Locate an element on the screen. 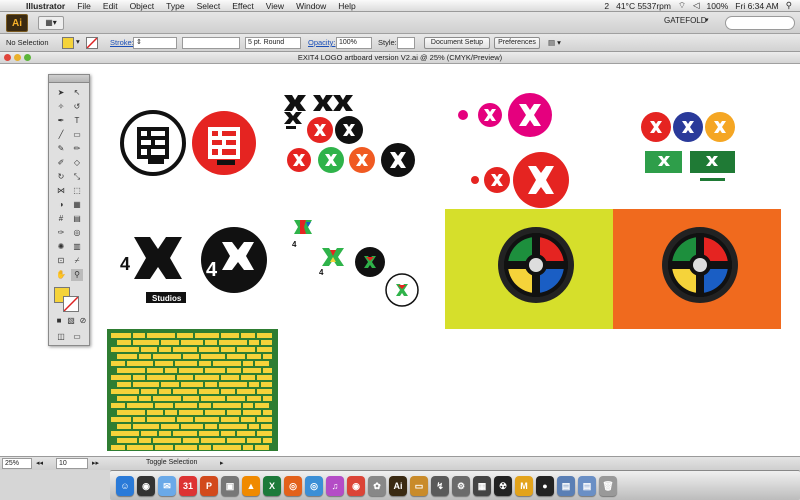  downloads-icon: ▤ is located at coordinates (566, 485).